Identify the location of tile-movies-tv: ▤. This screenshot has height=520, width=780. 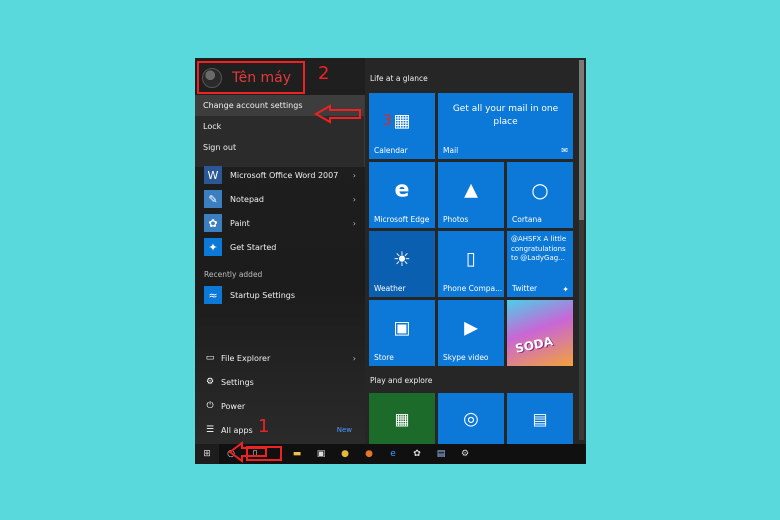
(540, 418).